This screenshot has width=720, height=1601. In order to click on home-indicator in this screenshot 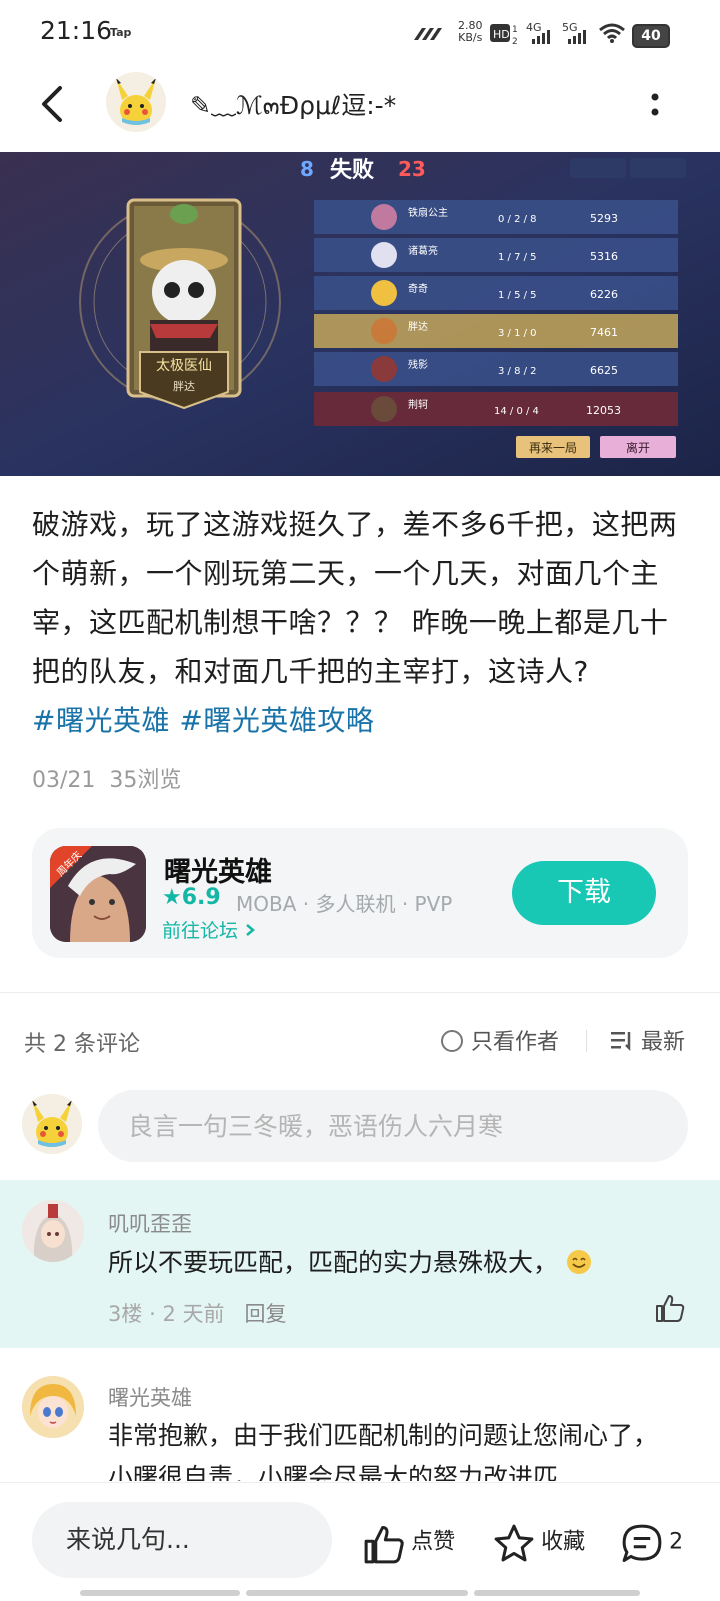, I will do `click(360, 1593)`.